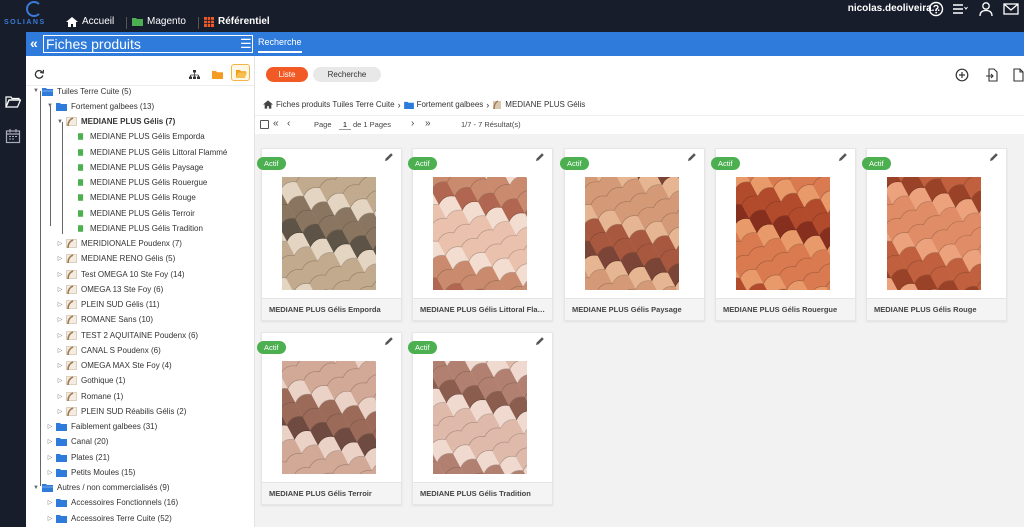 This screenshot has height=527, width=1024. What do you see at coordinates (78, 457) in the screenshot?
I see `tree-item: ▷ Plates (21)` at bounding box center [78, 457].